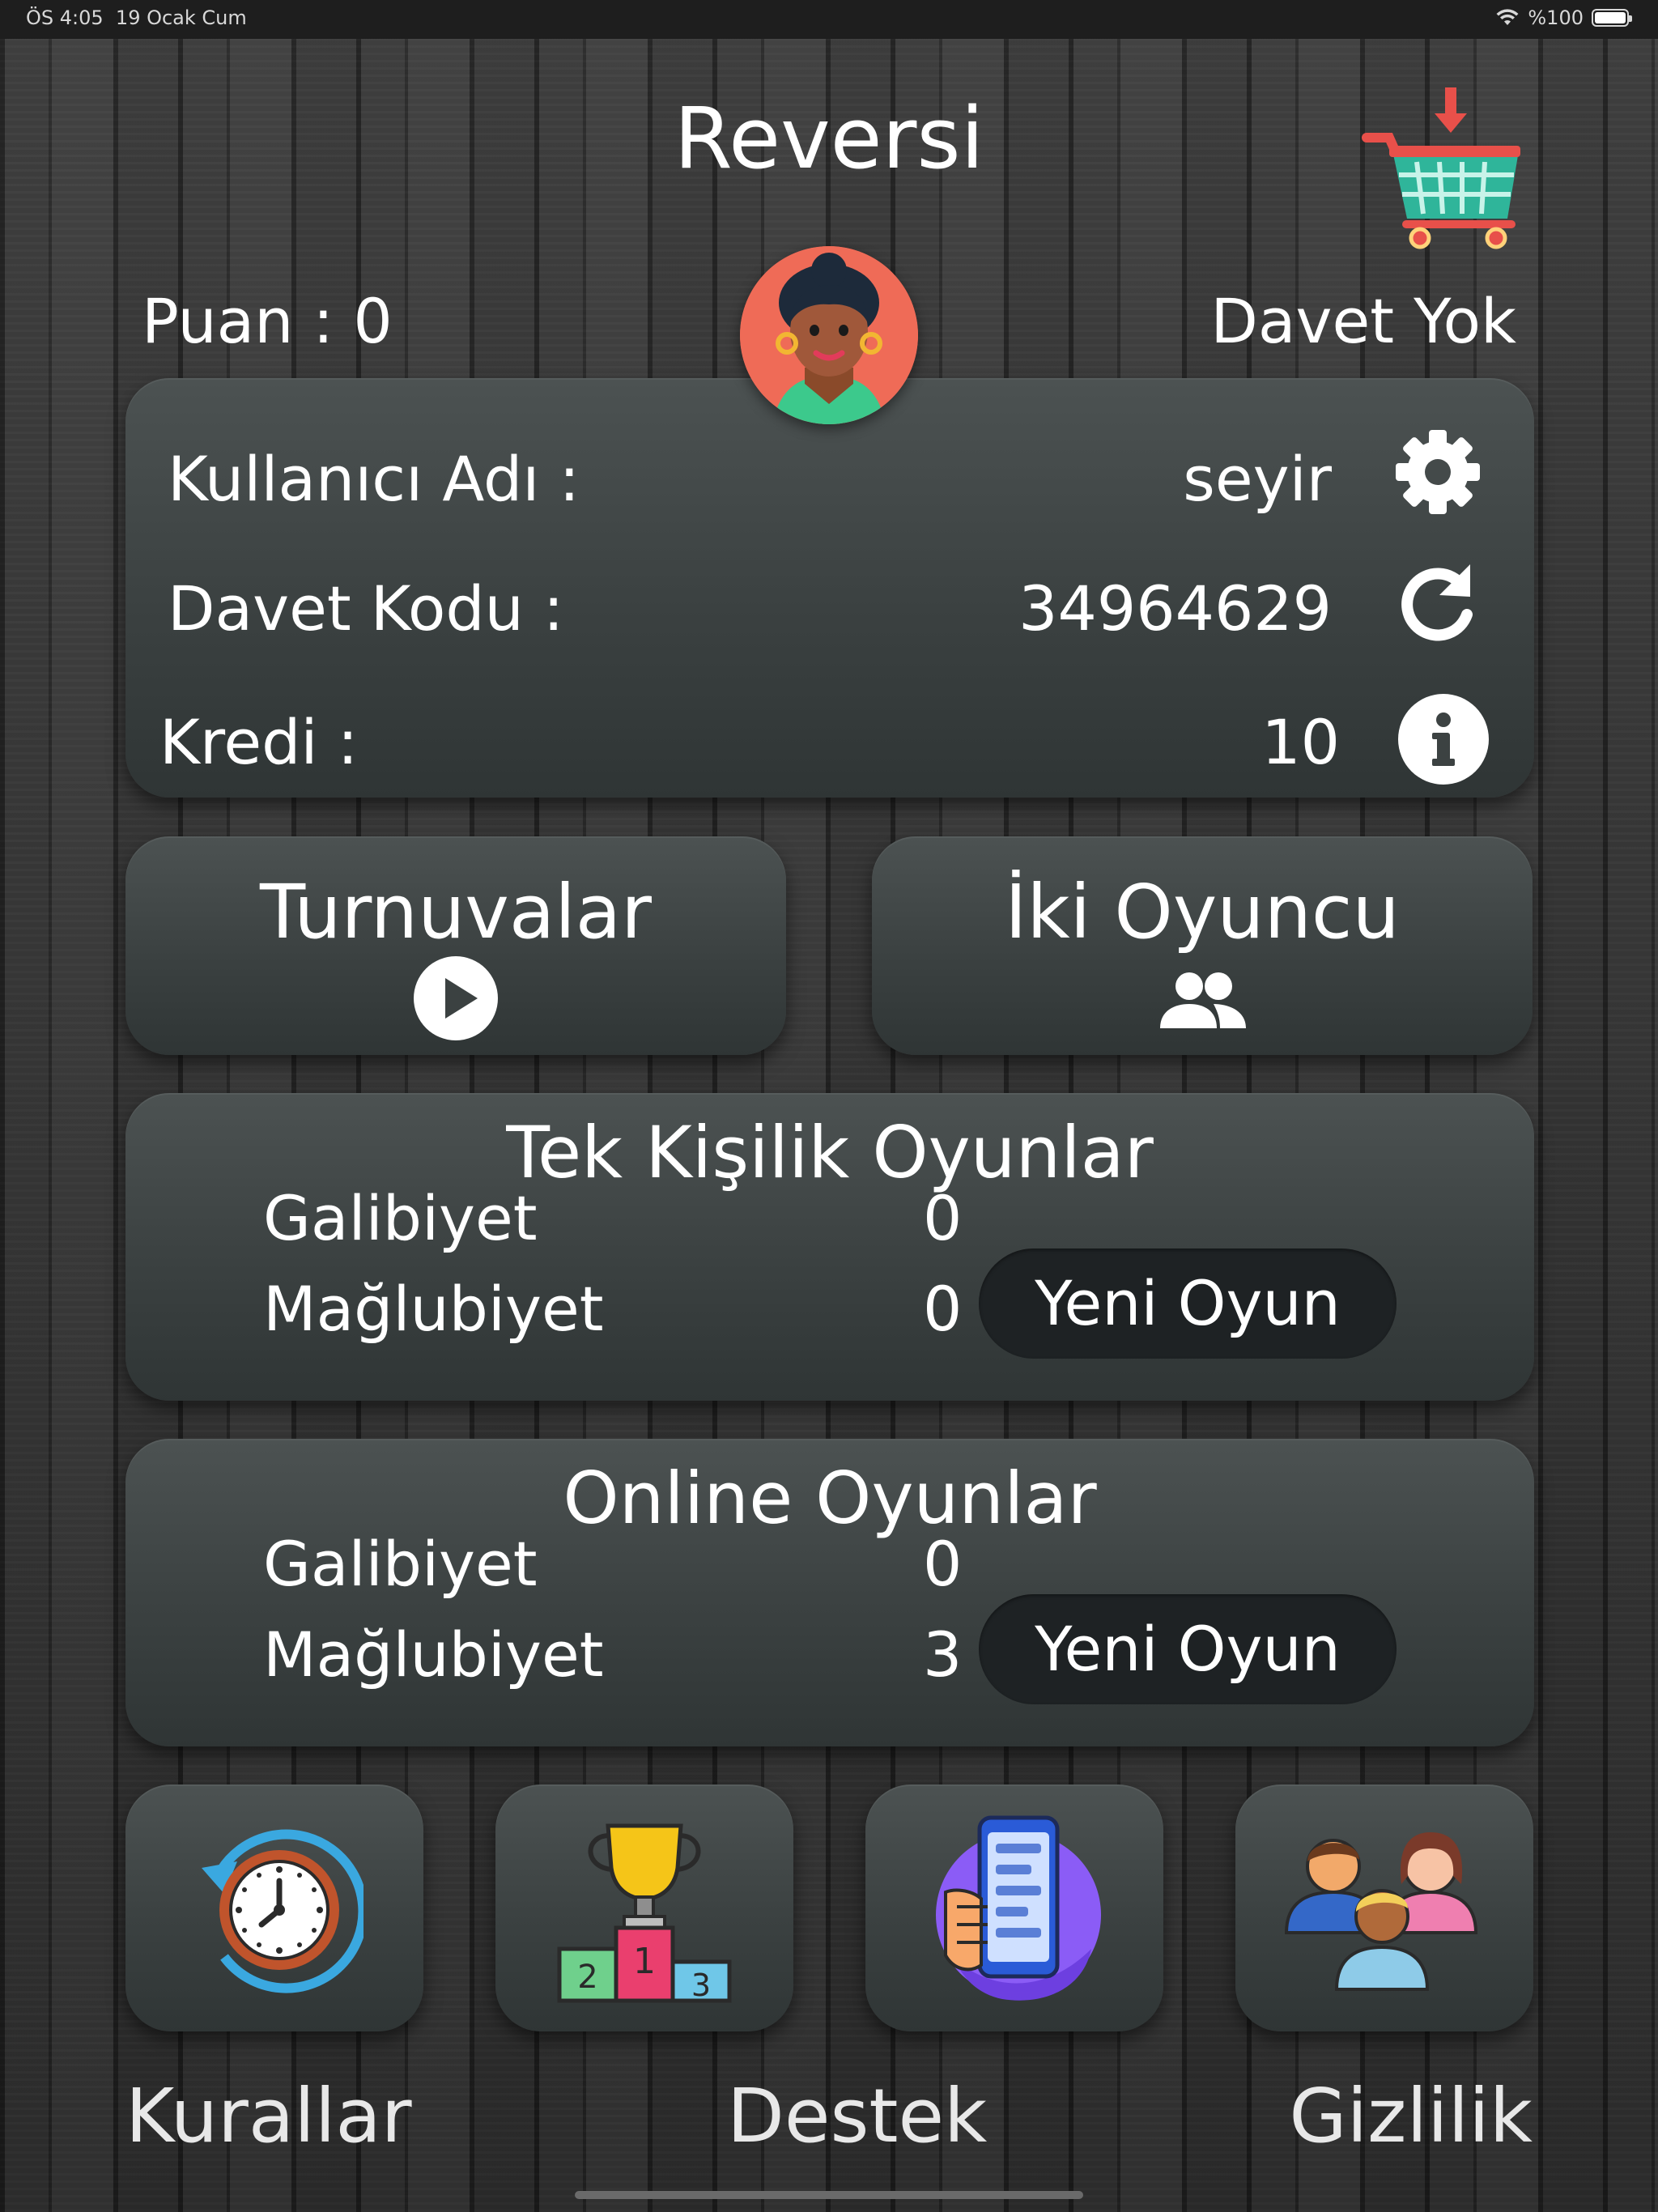 The image size is (1658, 2212). What do you see at coordinates (829, 2195) in the screenshot?
I see `home-indicator` at bounding box center [829, 2195].